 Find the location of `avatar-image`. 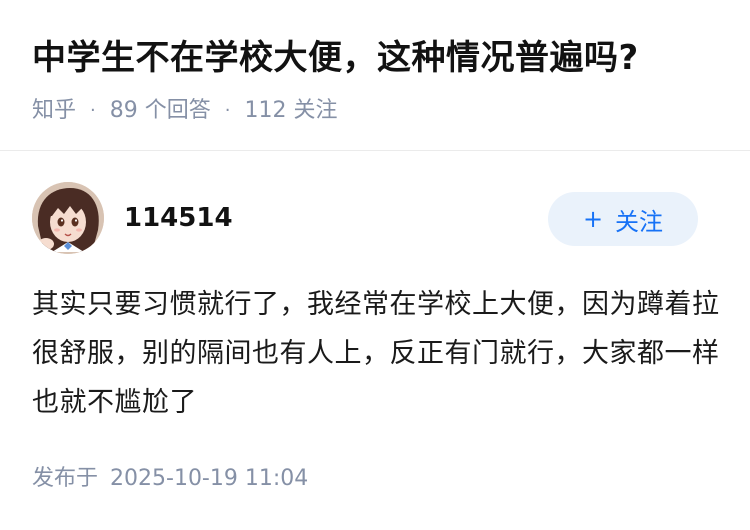

avatar-image is located at coordinates (68, 218).